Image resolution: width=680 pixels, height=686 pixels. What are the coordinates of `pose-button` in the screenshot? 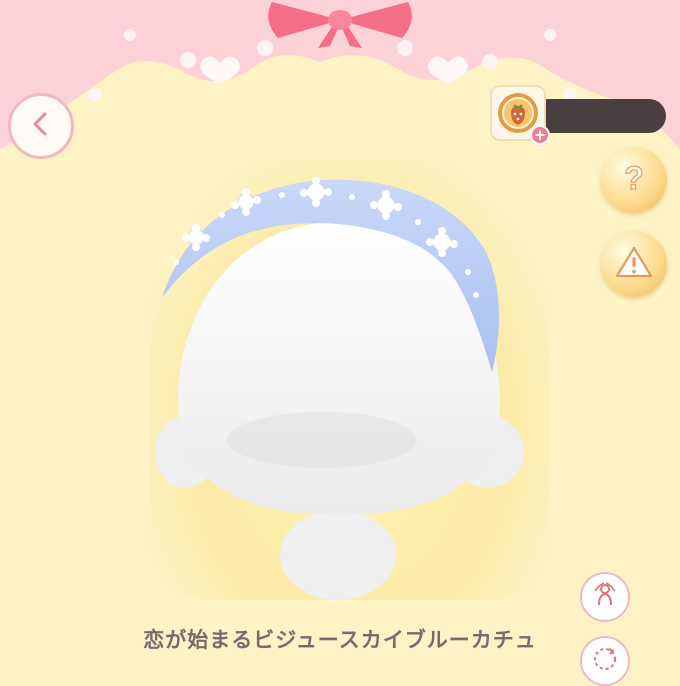 It's located at (605, 597).